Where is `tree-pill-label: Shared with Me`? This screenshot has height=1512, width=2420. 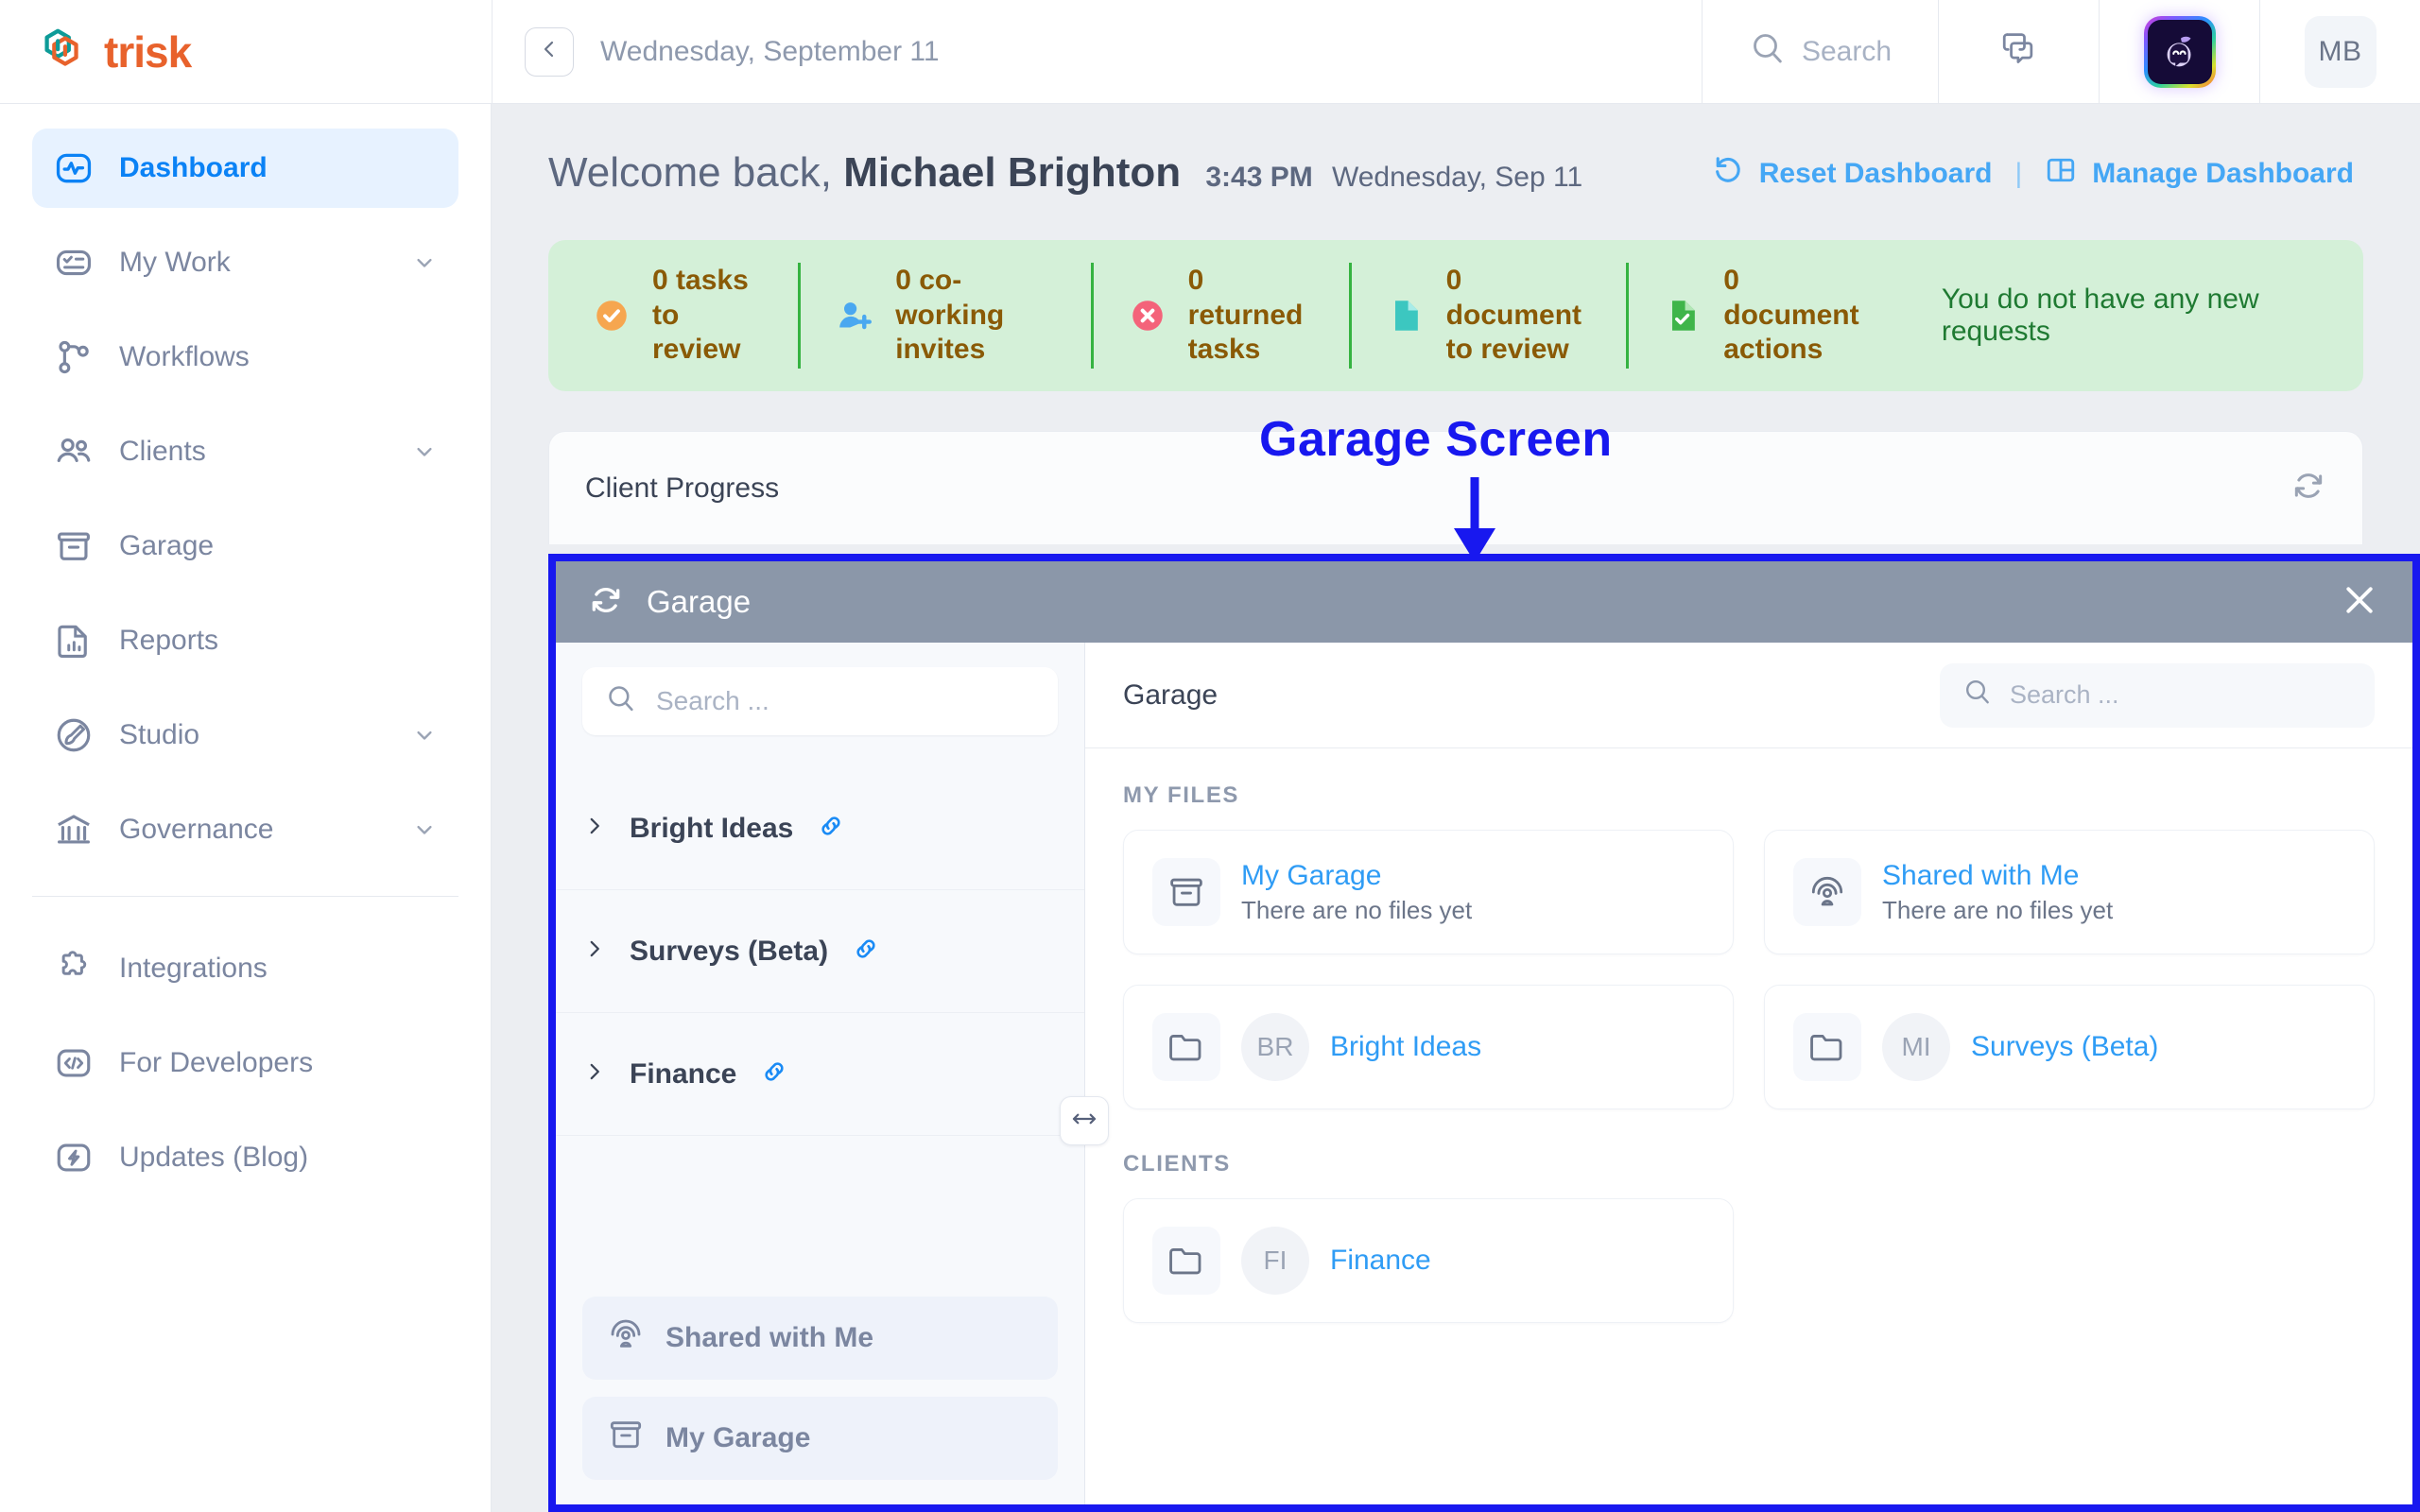 tree-pill-label: Shared with Me is located at coordinates (770, 1337).